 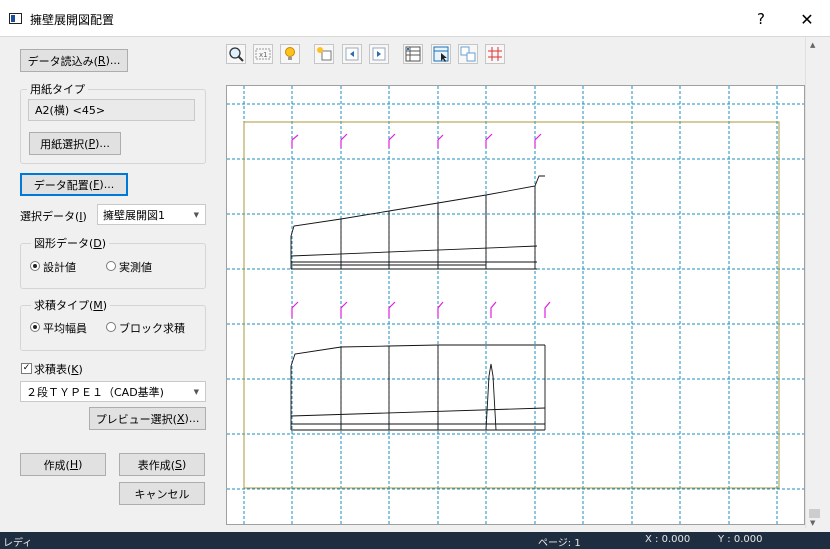 What do you see at coordinates (63, 185) in the screenshot?
I see `data-layout-label: データ配置(` at bounding box center [63, 185].